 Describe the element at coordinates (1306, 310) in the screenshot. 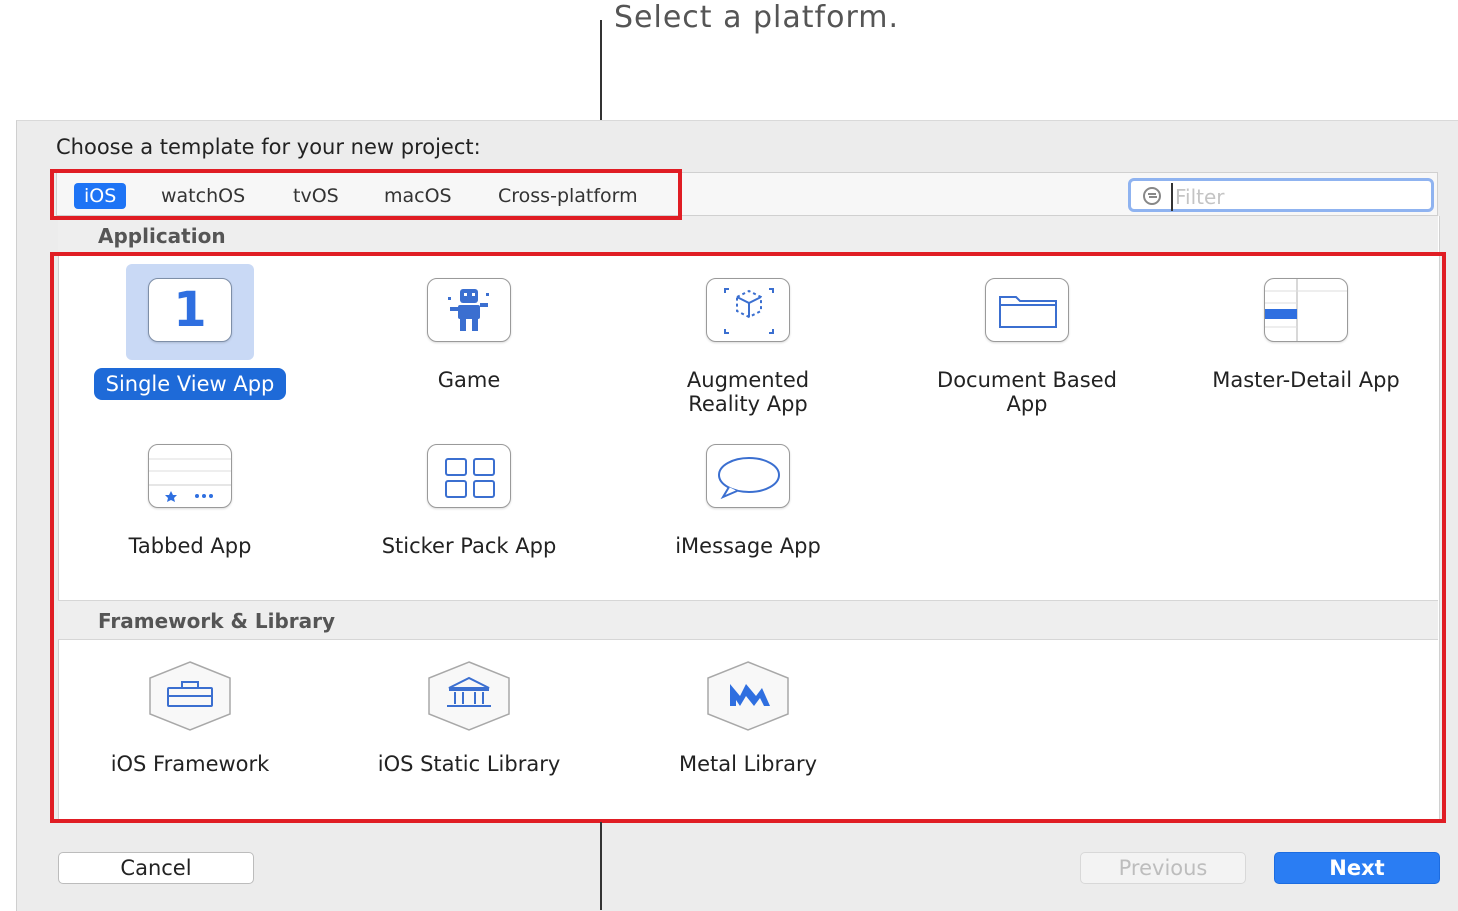

I see `master-detail-icon` at that location.